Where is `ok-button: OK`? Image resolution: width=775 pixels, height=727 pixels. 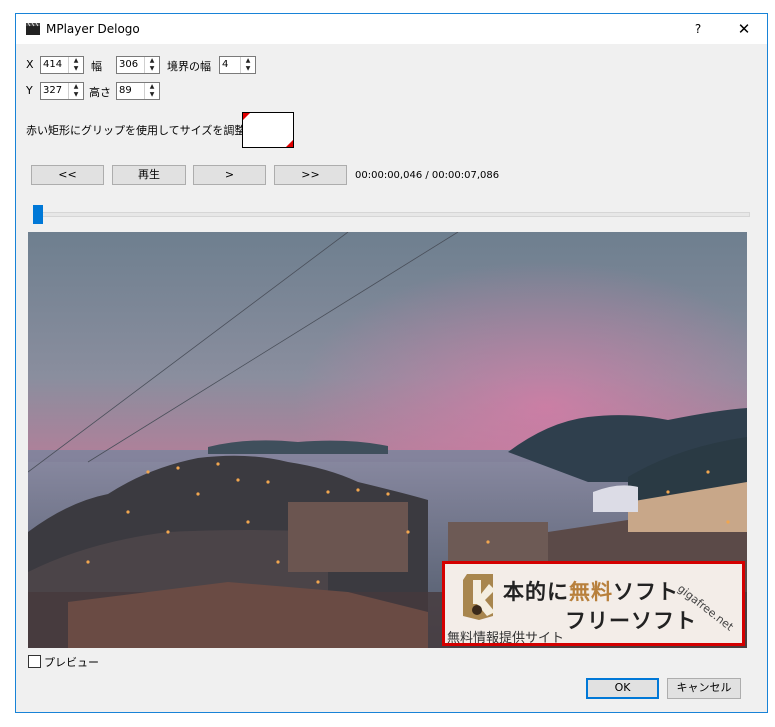
ok-button: OK is located at coordinates (622, 688).